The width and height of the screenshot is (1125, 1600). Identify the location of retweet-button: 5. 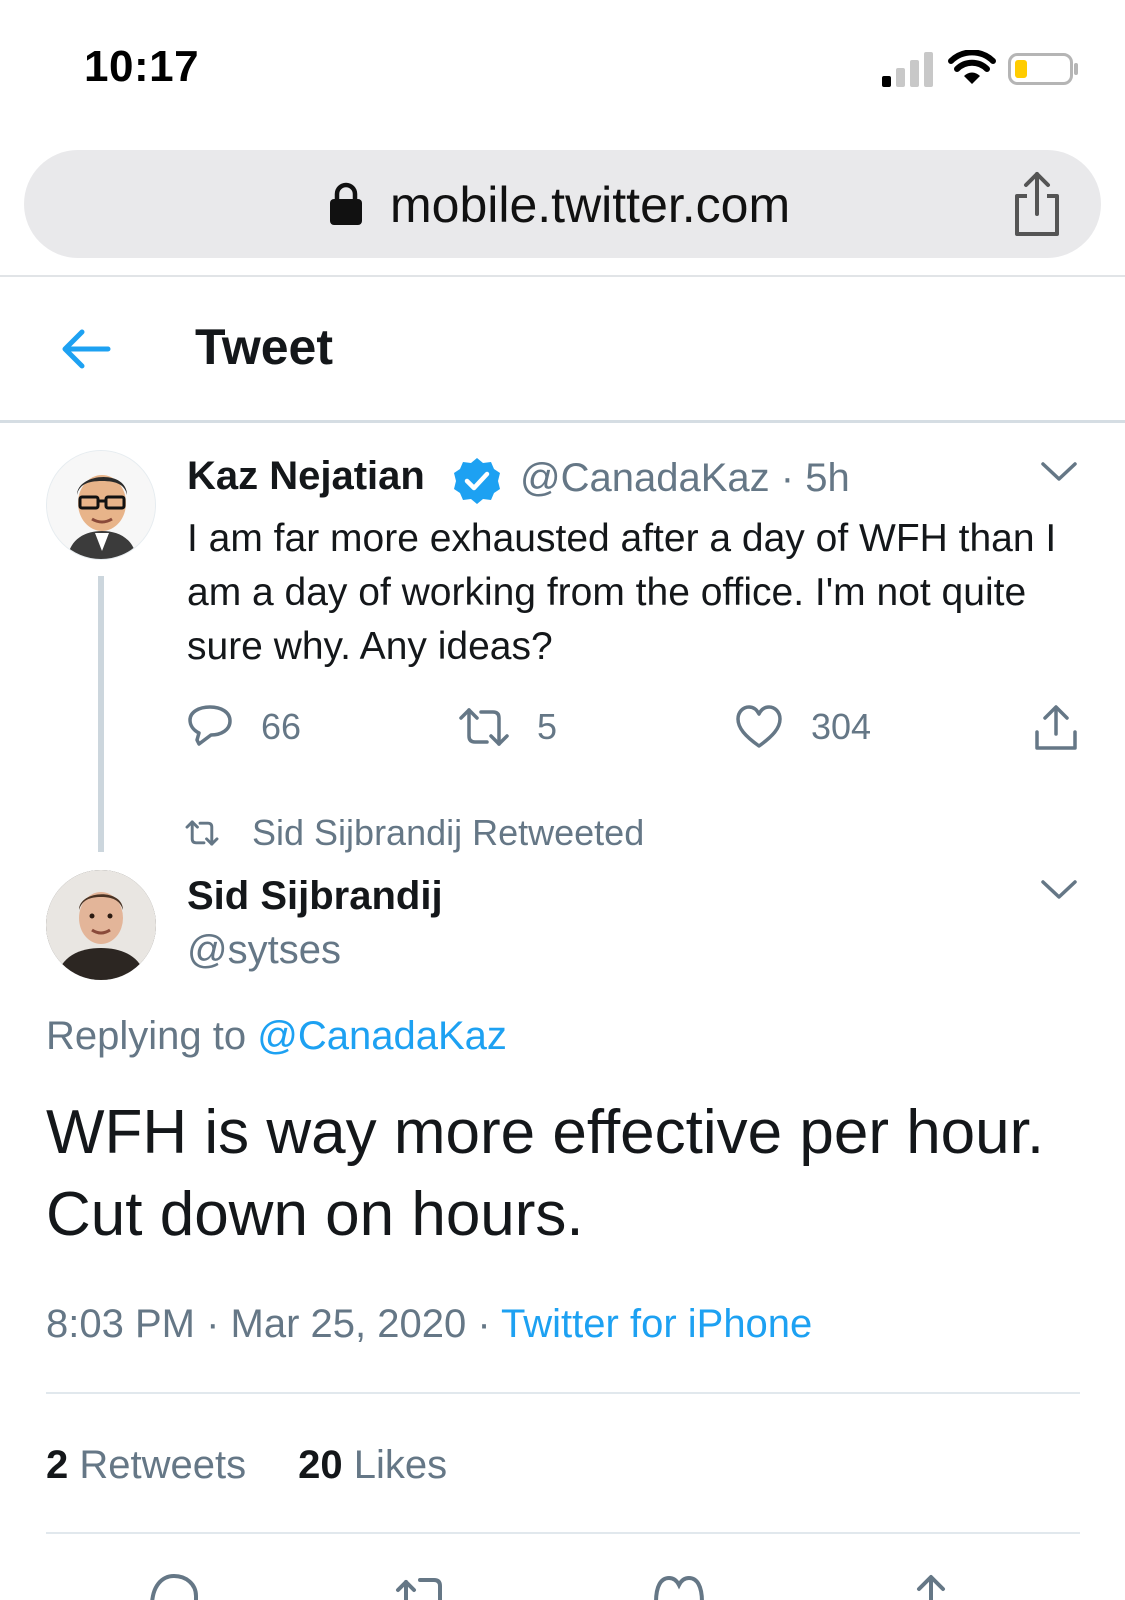
(527, 727).